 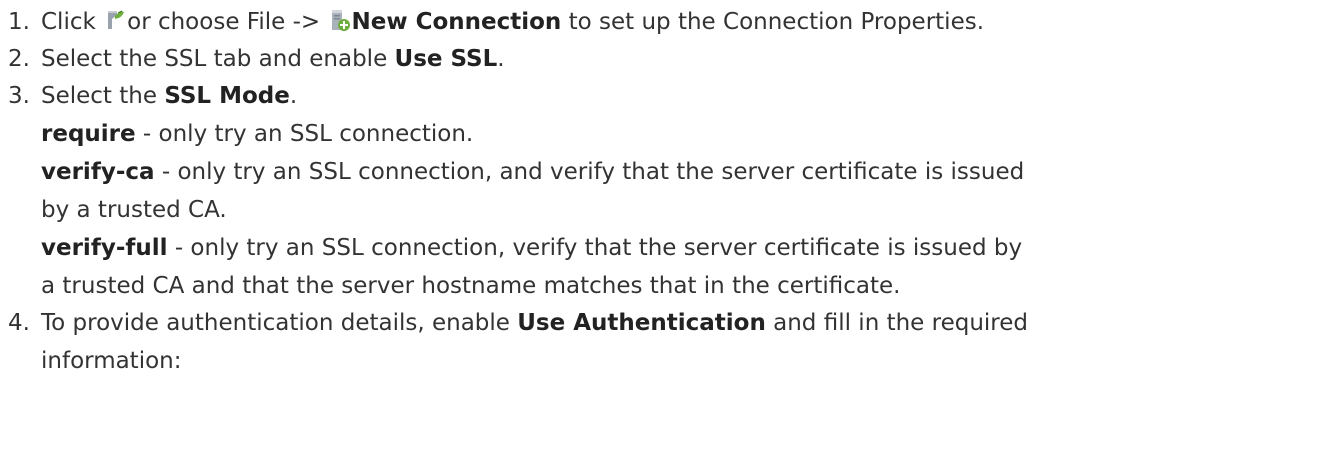 I want to click on step-text: Click, so click(x=72, y=22).